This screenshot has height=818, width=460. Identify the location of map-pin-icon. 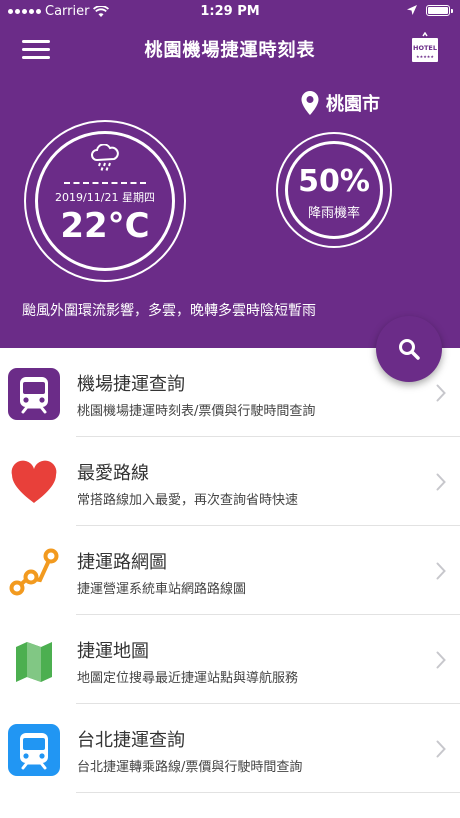
(310, 103).